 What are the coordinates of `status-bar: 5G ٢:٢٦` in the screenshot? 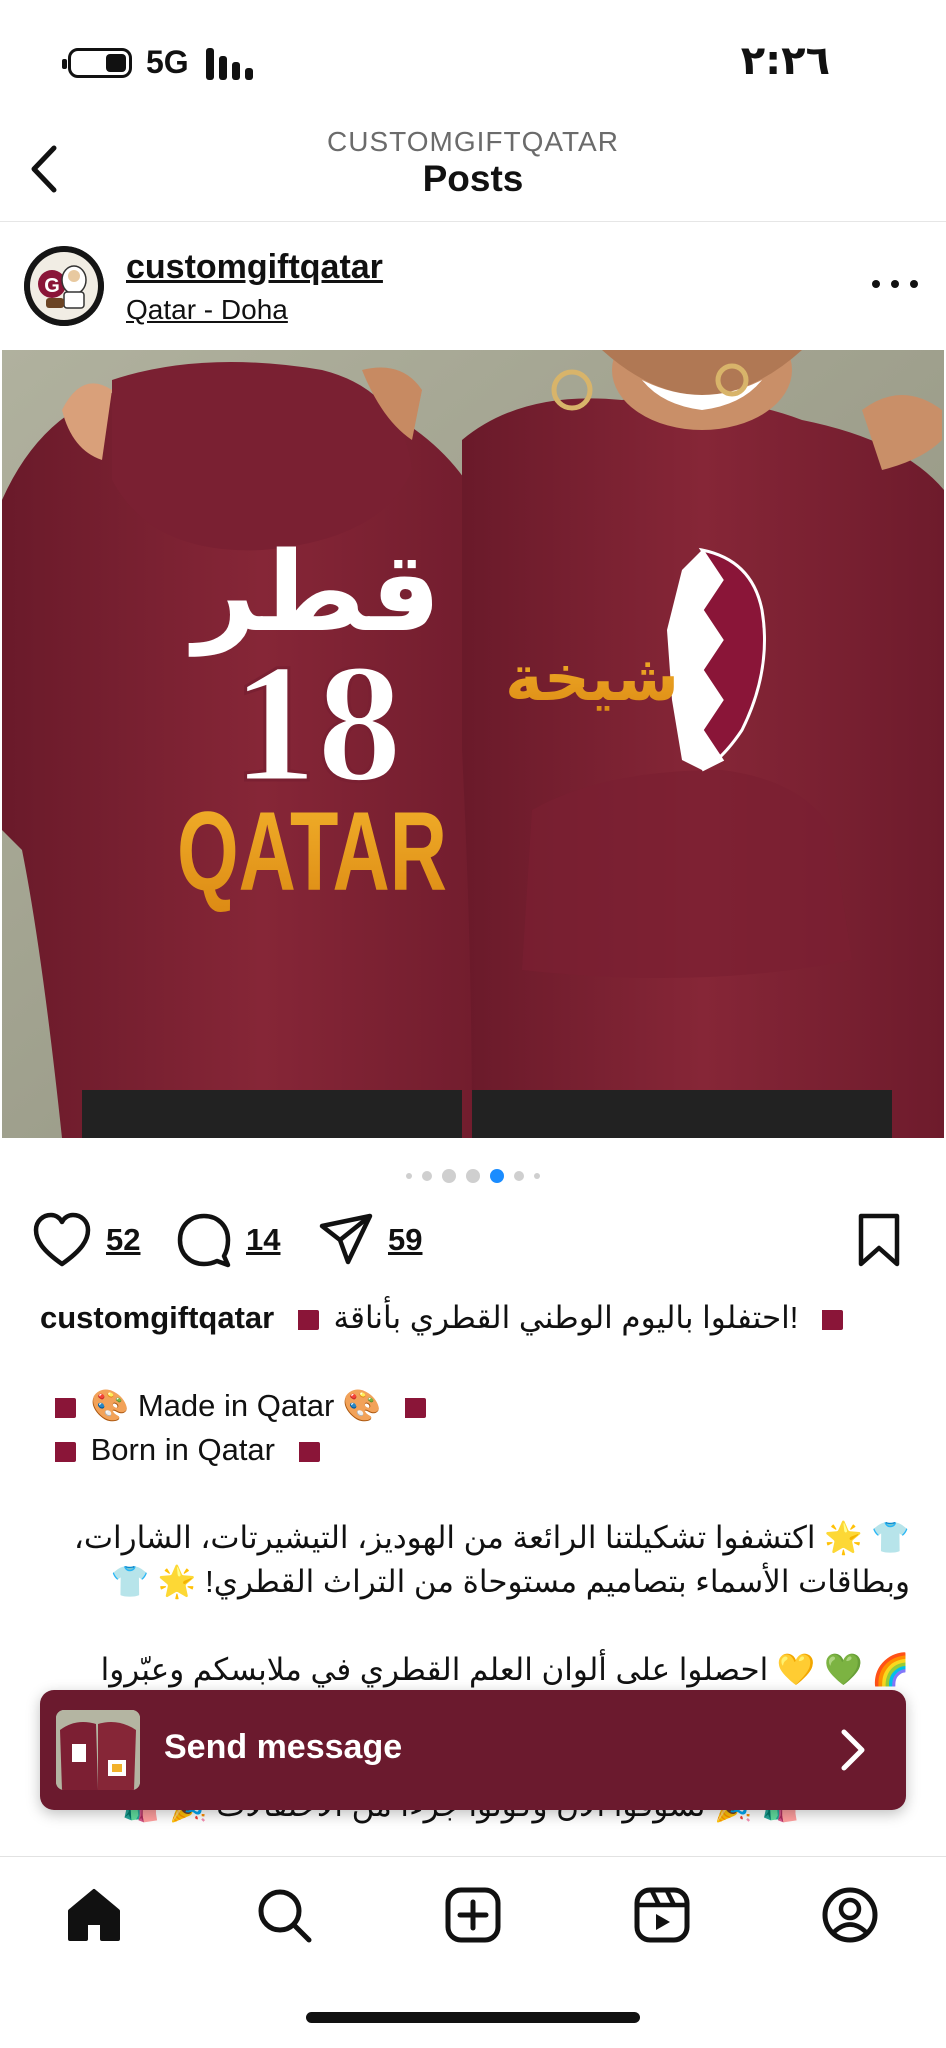 It's located at (473, 60).